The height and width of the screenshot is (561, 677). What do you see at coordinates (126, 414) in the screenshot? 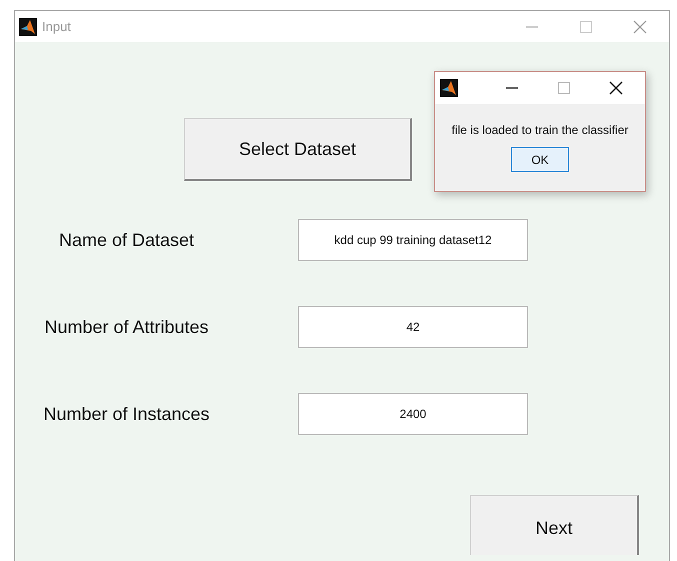
I see `field-label: Number of Instances` at bounding box center [126, 414].